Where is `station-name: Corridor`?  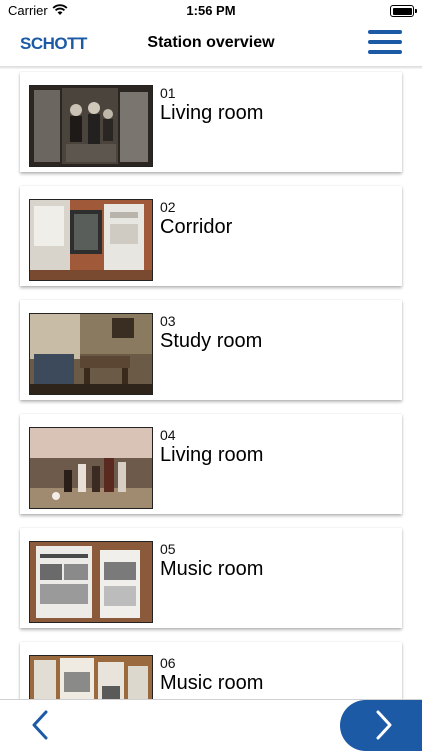 station-name: Corridor is located at coordinates (196, 227).